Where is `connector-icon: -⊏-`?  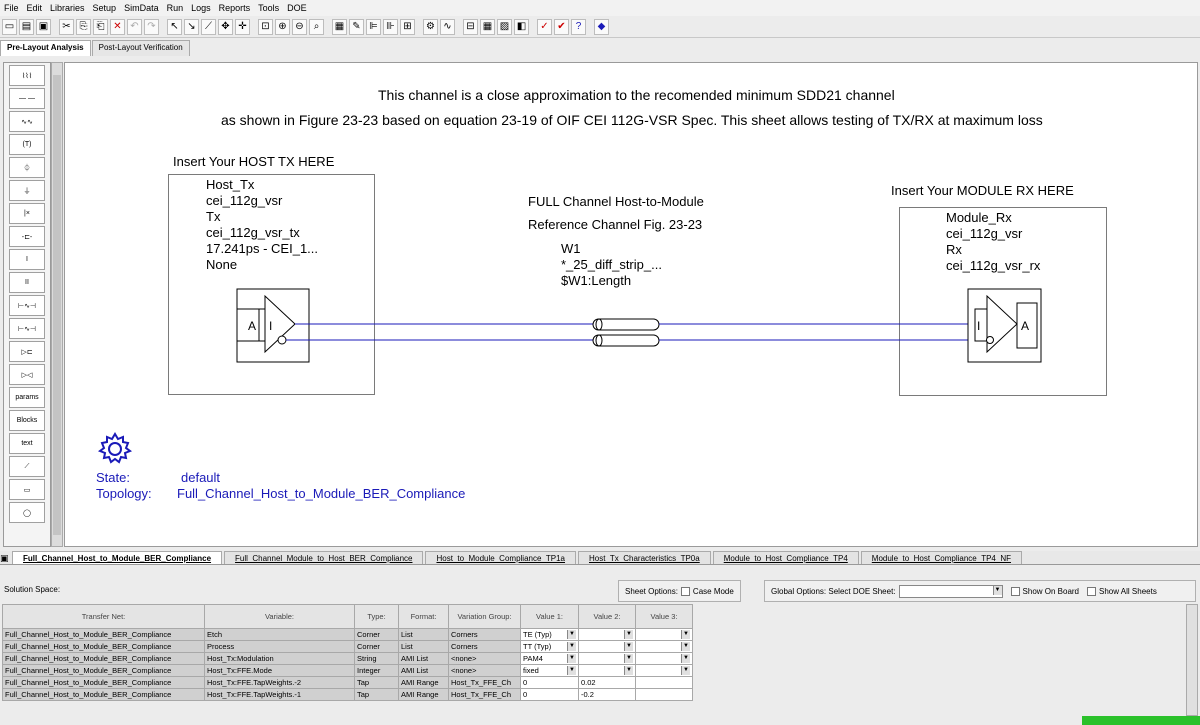 connector-icon: -⊏- is located at coordinates (27, 236).